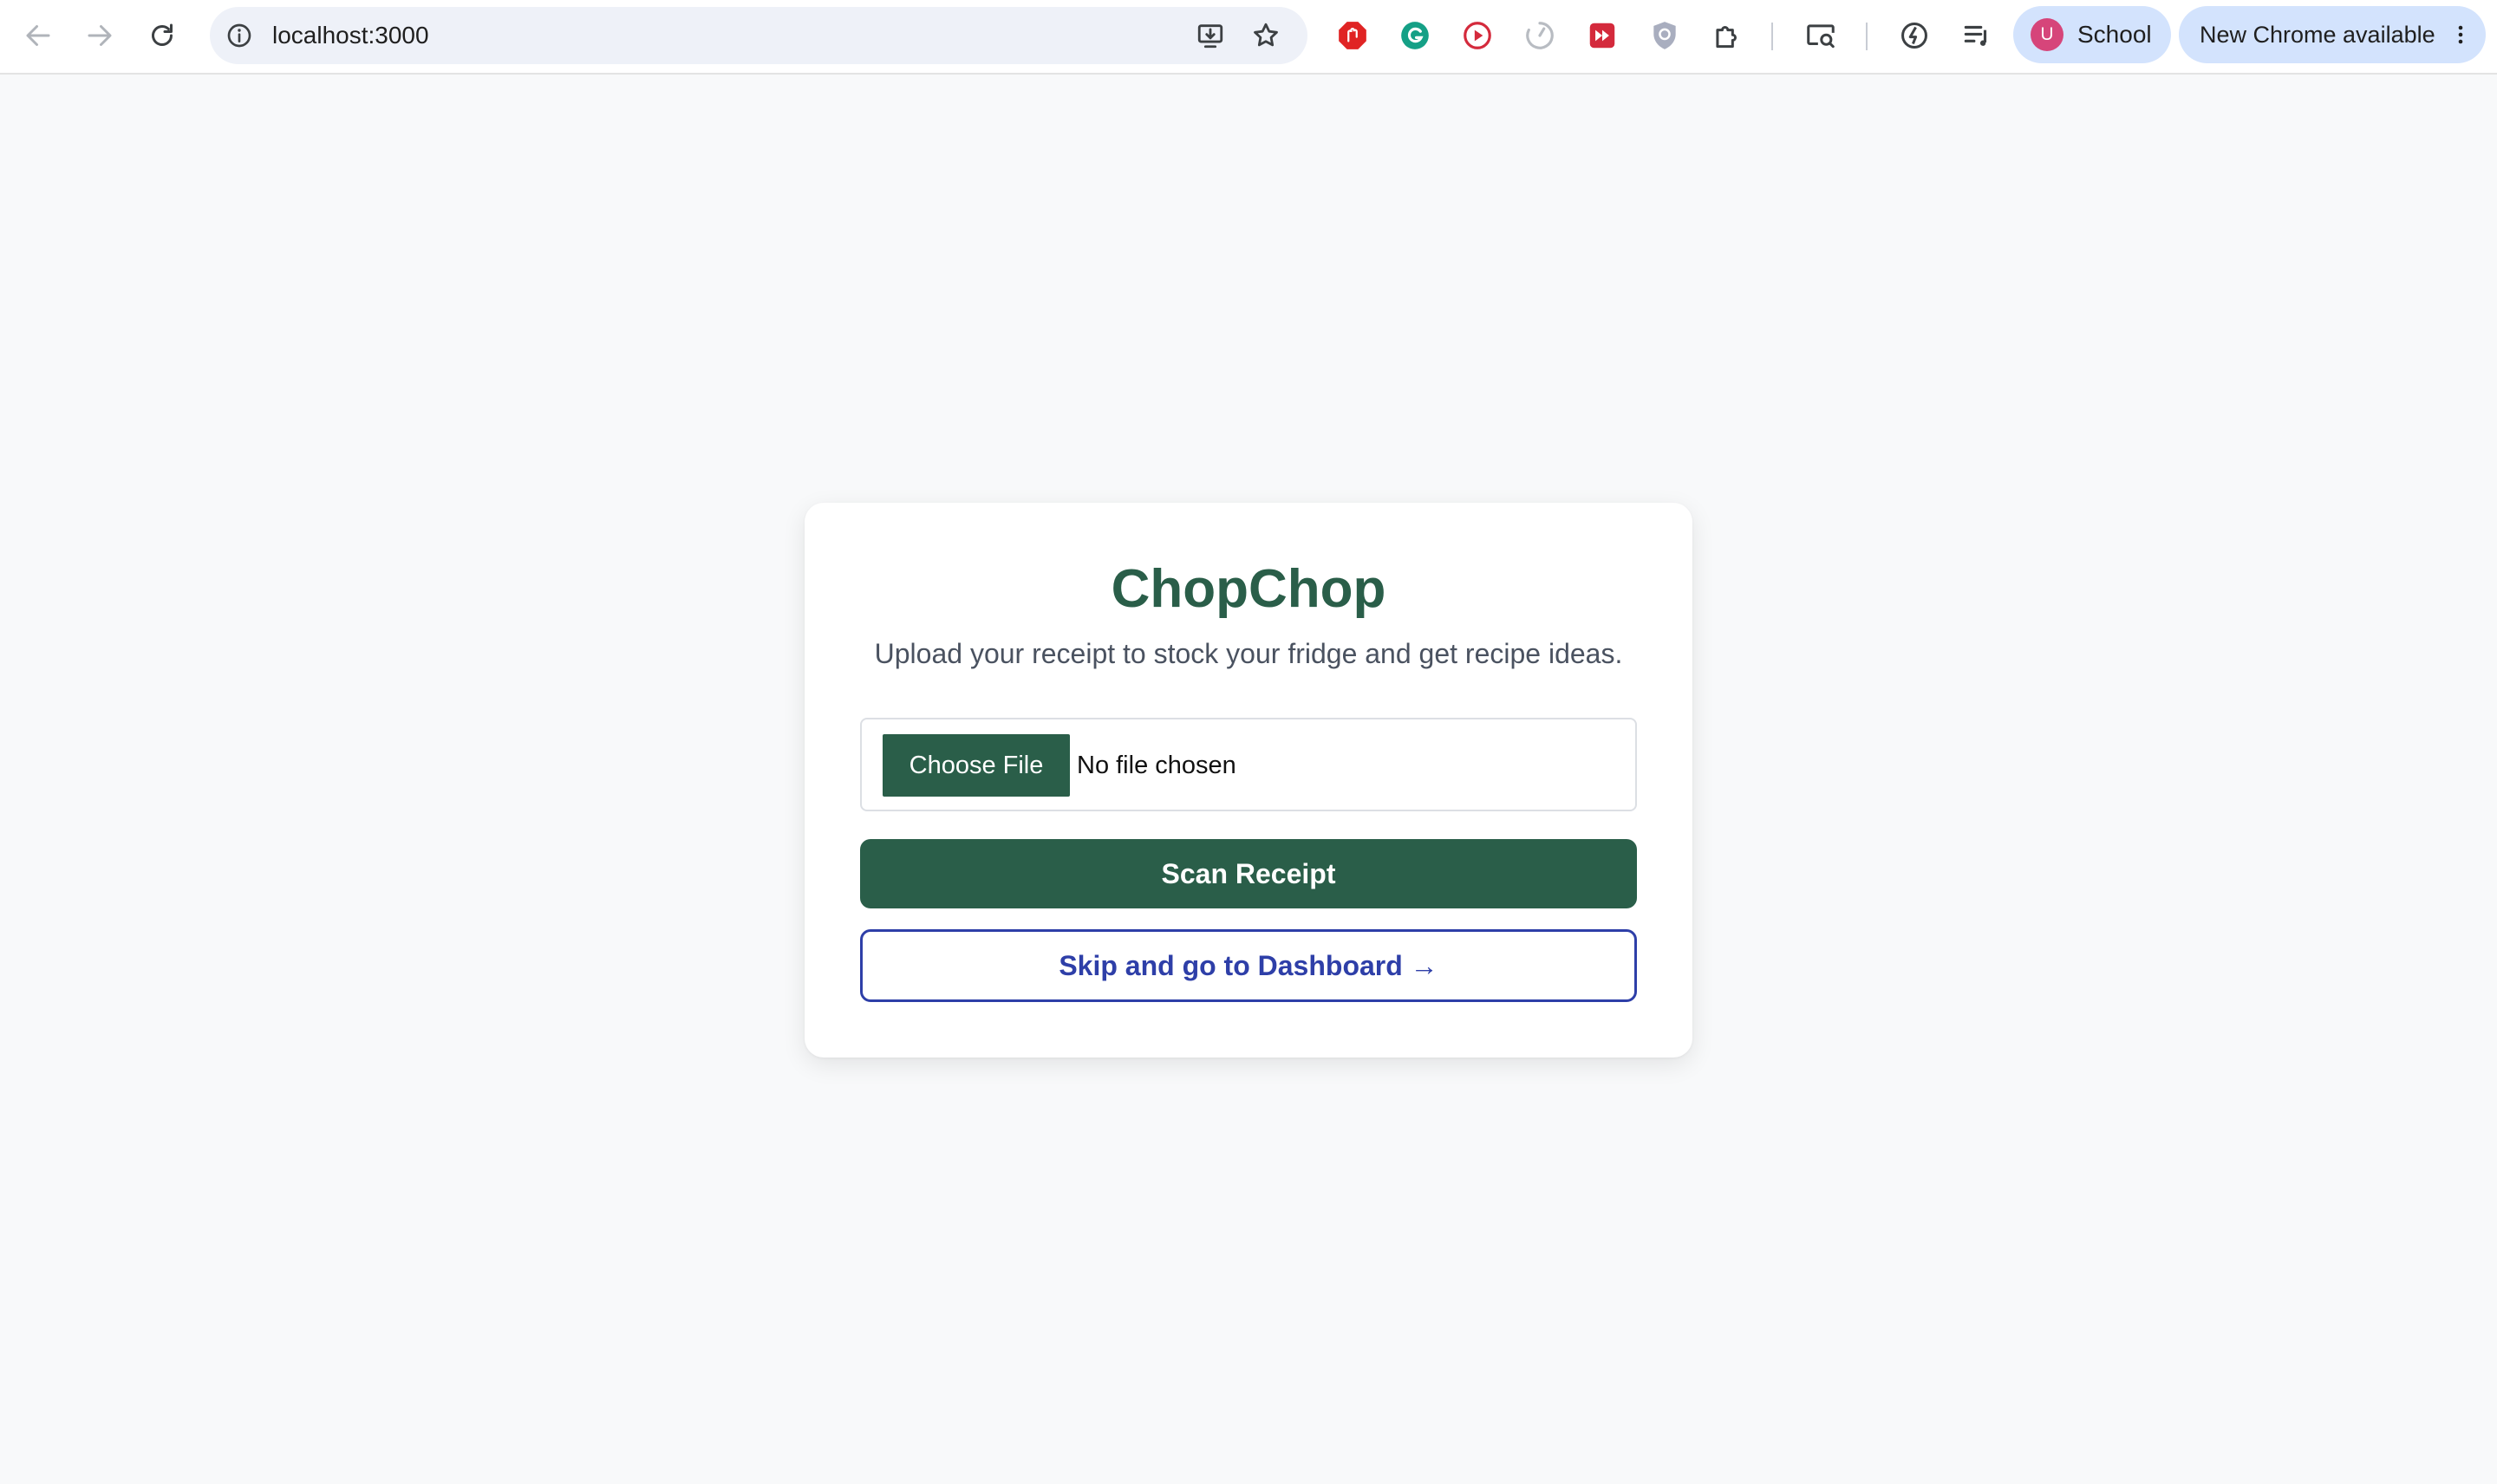 The height and width of the screenshot is (1484, 2497). What do you see at coordinates (1821, 35) in the screenshot?
I see `search-tab-icon` at bounding box center [1821, 35].